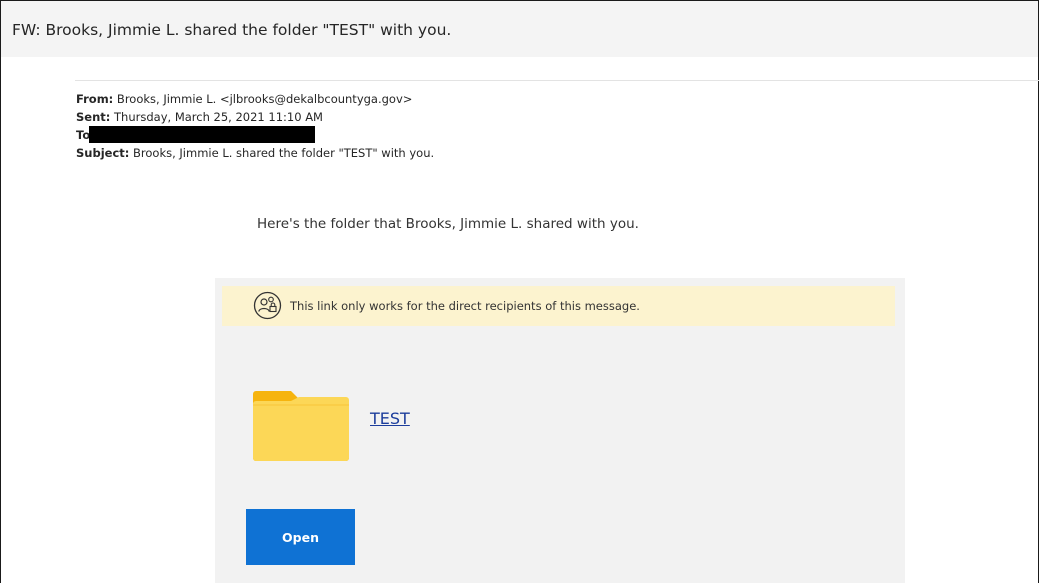 The height and width of the screenshot is (583, 1041). Describe the element at coordinates (557, 80) in the screenshot. I see `header-divider` at that location.